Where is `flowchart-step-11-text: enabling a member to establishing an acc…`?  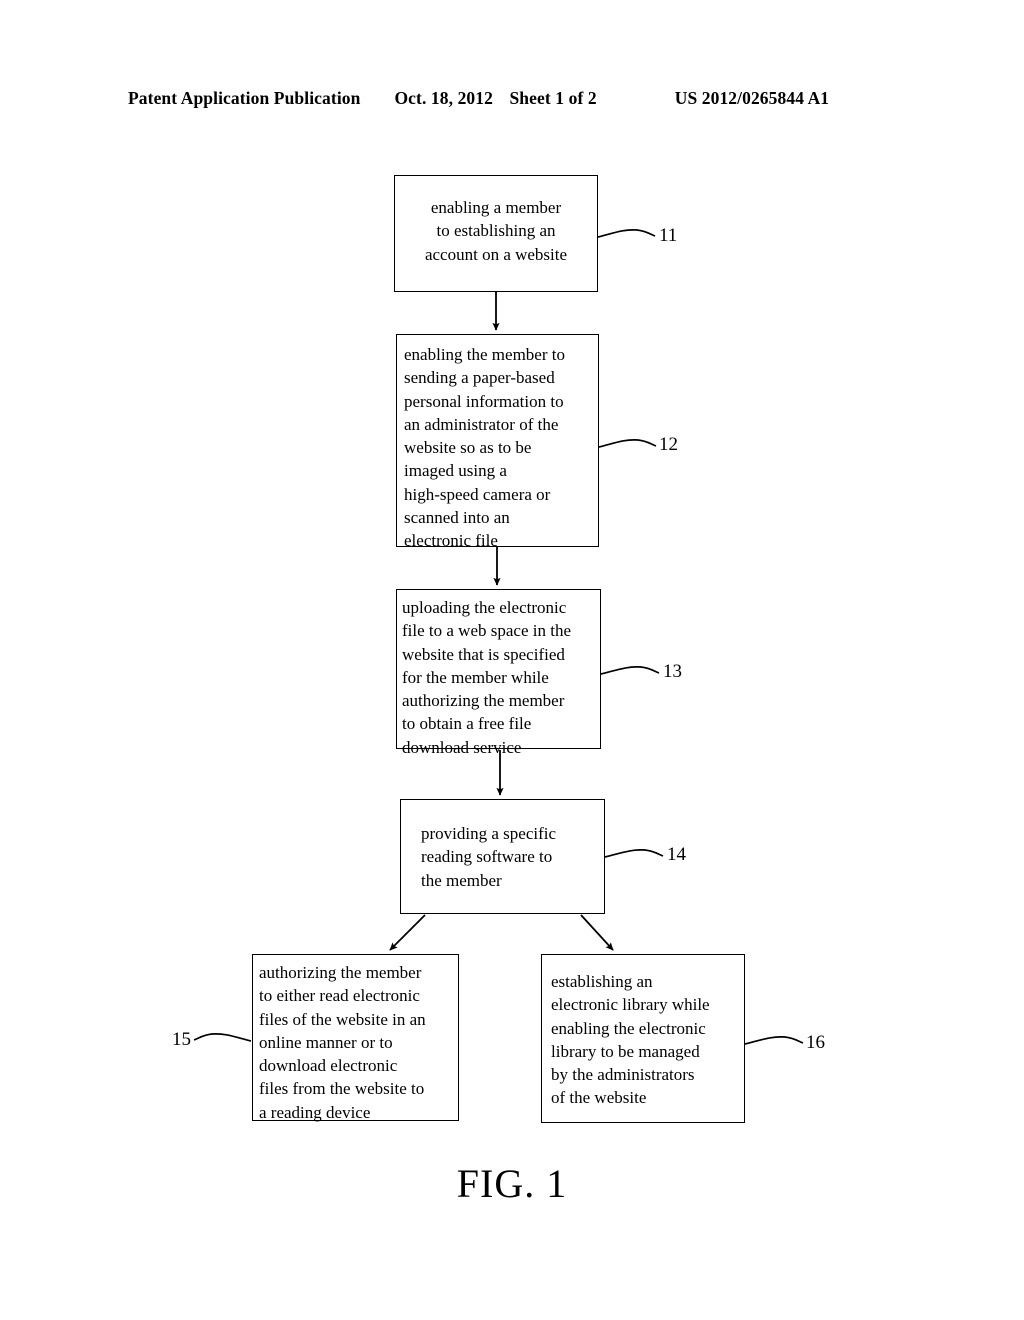 flowchart-step-11-text: enabling a member to establishing an acc… is located at coordinates (496, 231).